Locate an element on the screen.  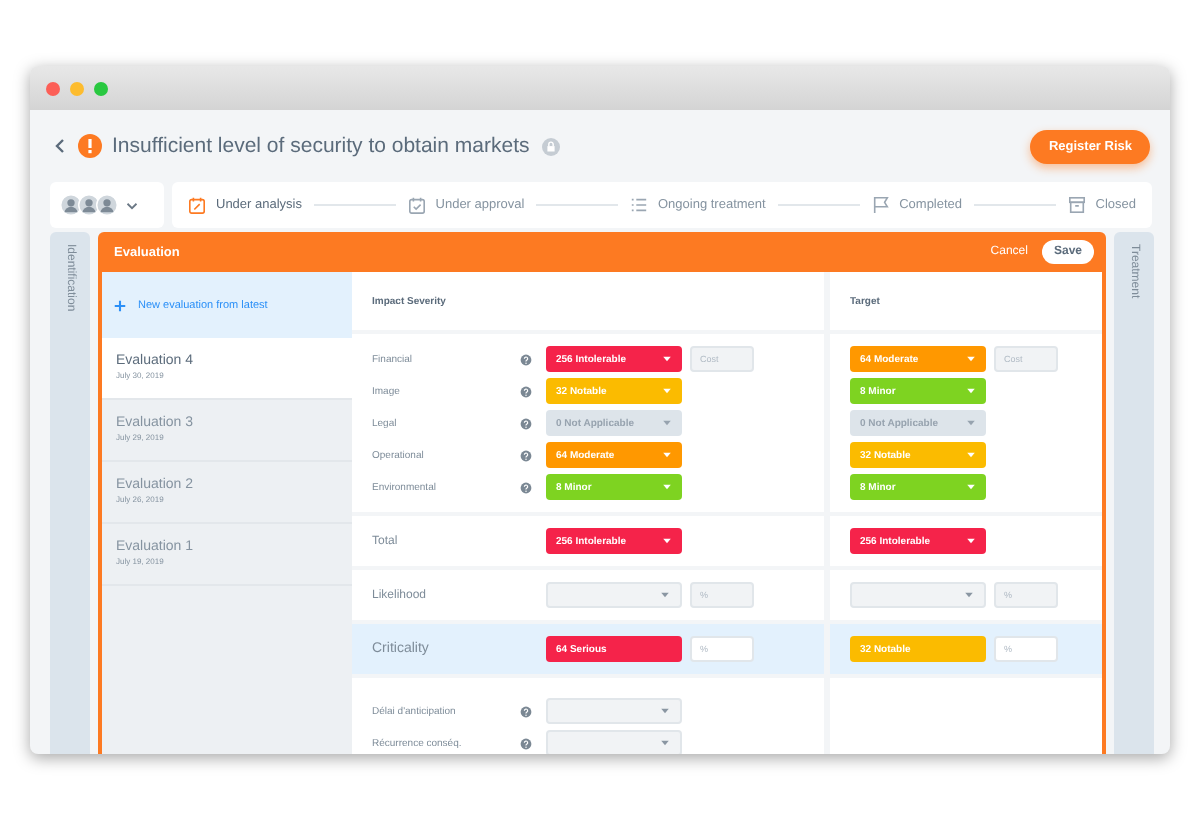
window-title: Insufficient level of security to obtain markets is located at coordinates (321, 146).